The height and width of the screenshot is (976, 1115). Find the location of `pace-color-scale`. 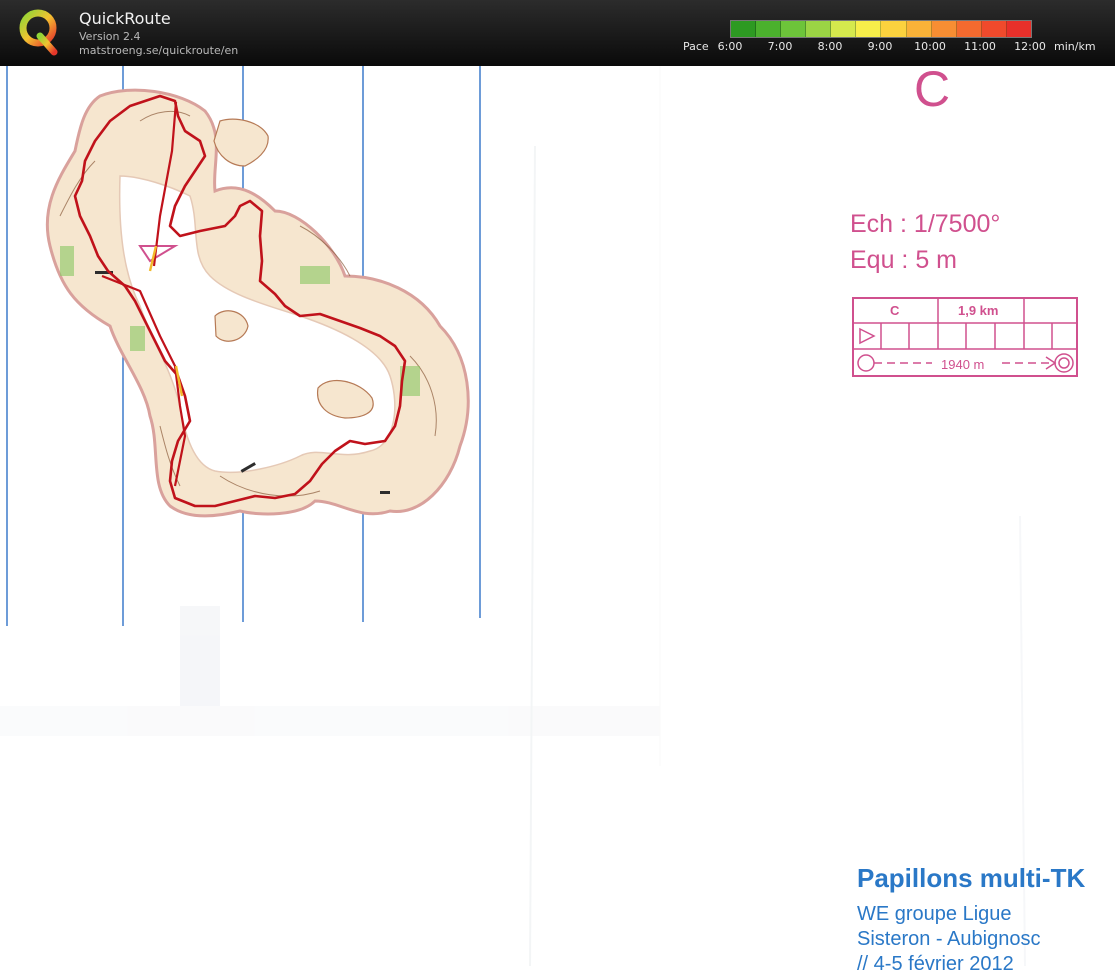

pace-color-scale is located at coordinates (881, 29).